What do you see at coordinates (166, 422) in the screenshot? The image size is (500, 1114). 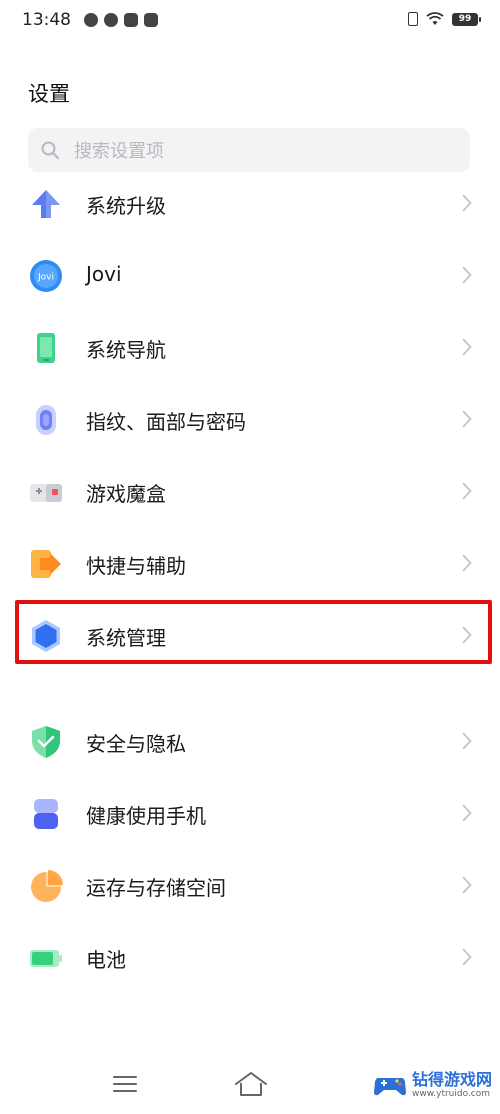 I see `settings-item-label: 指纹、面部与密码` at bounding box center [166, 422].